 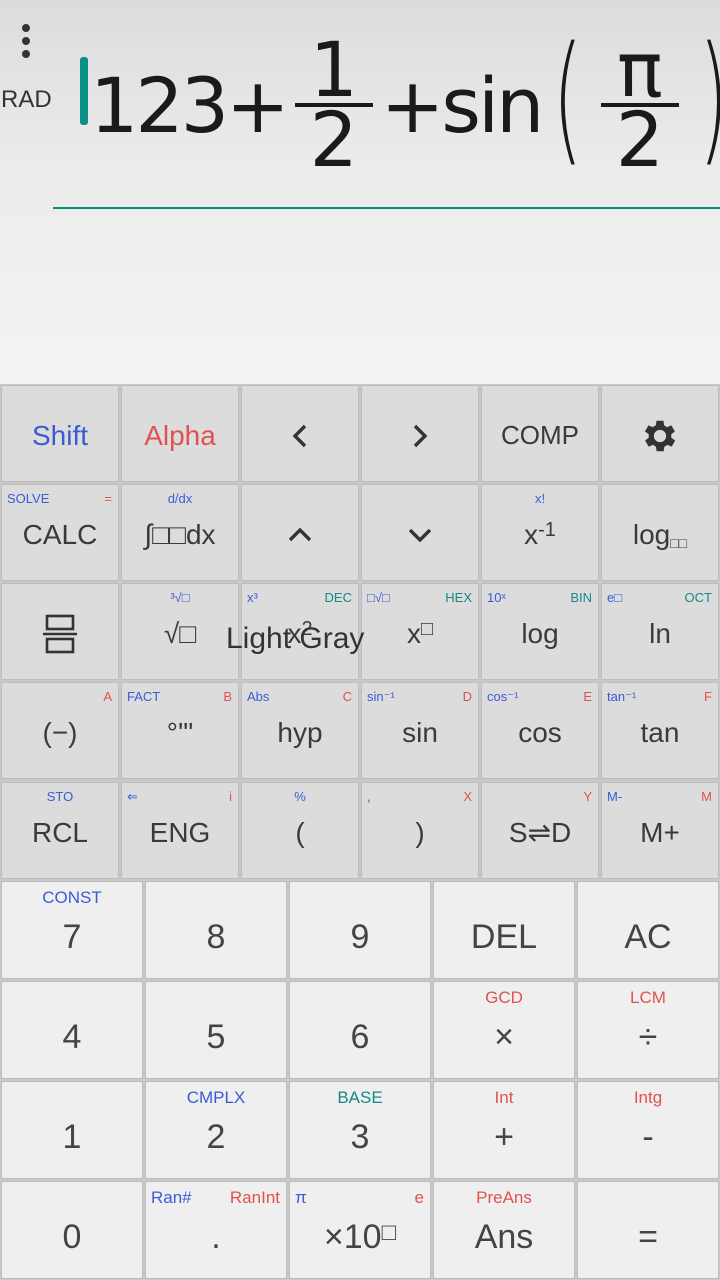 I want to click on key-label: 1, so click(x=72, y=1136).